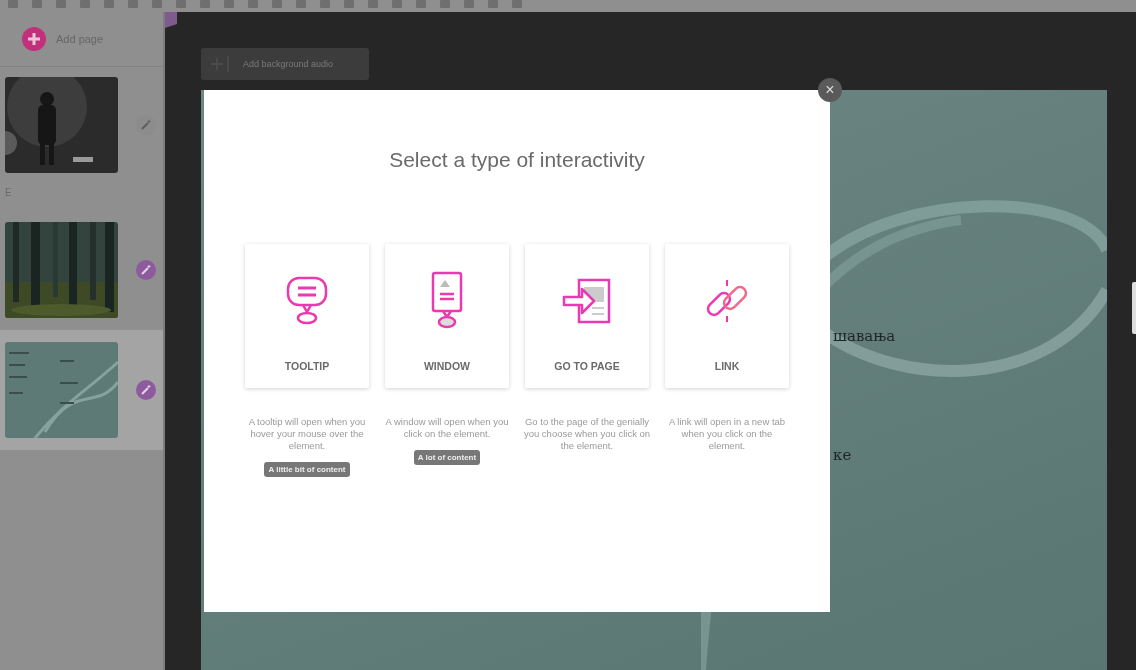 Image resolution: width=1136 pixels, height=670 pixels. I want to click on option-label: WINDOW, so click(447, 366).